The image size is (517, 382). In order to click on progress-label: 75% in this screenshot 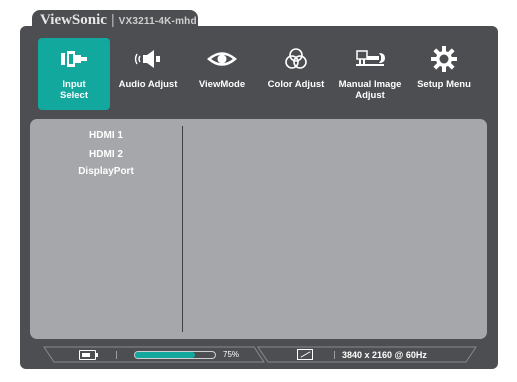, I will do `click(231, 354)`.